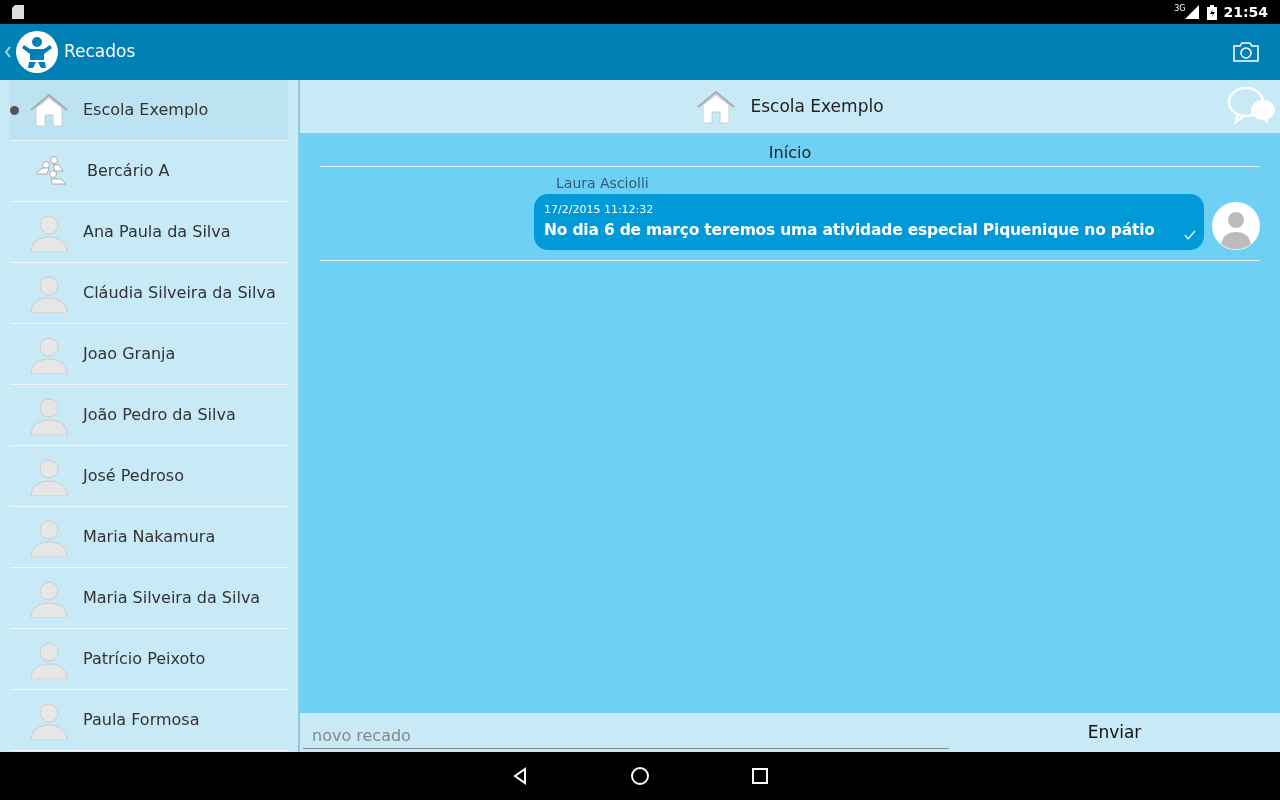  What do you see at coordinates (37, 52) in the screenshot?
I see `baby-logo-icon` at bounding box center [37, 52].